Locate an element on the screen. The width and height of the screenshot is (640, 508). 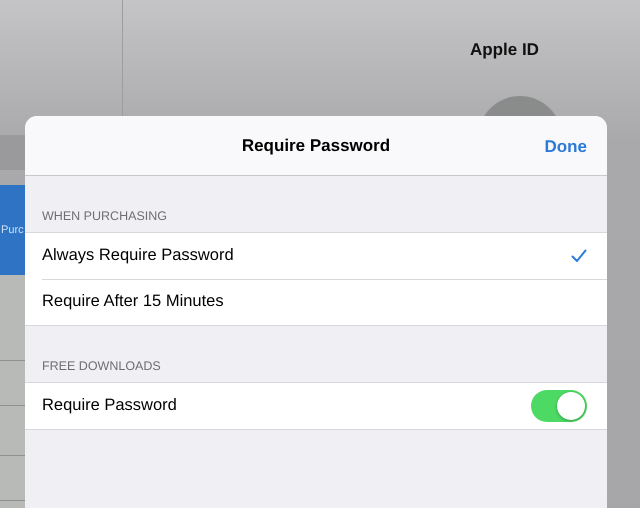
page-title: Apple ID is located at coordinates (504, 50).